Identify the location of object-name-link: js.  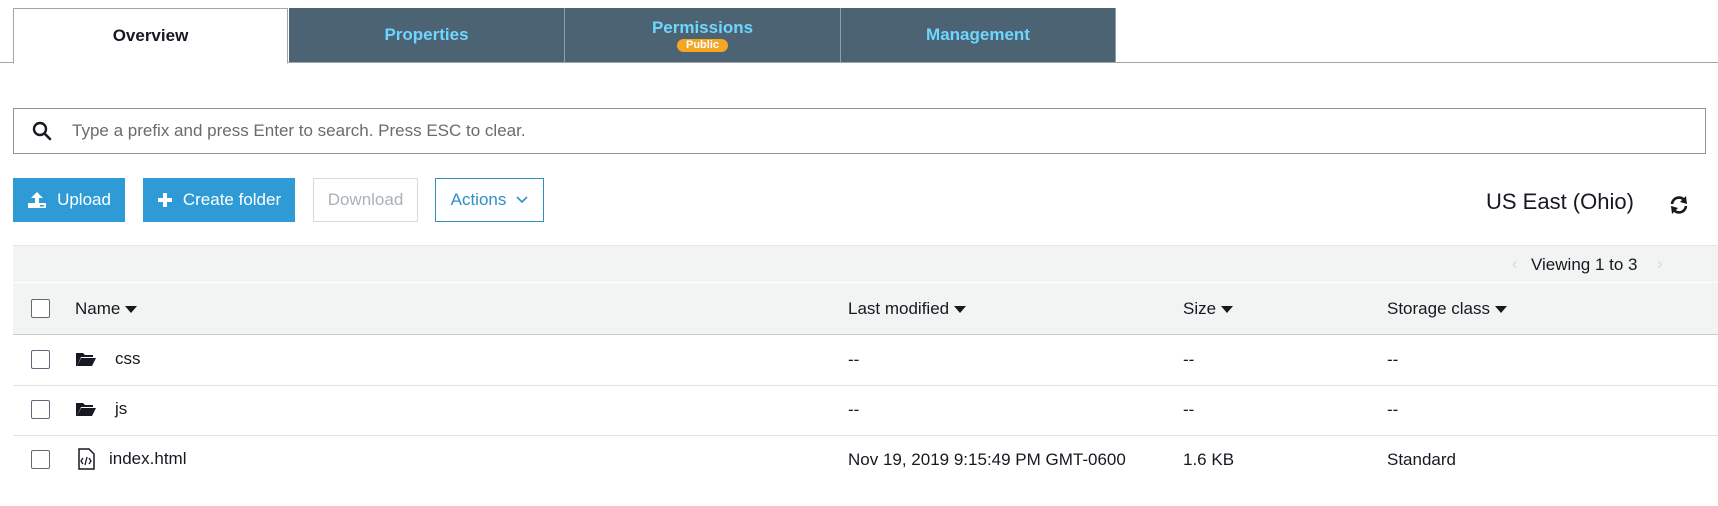
(121, 409).